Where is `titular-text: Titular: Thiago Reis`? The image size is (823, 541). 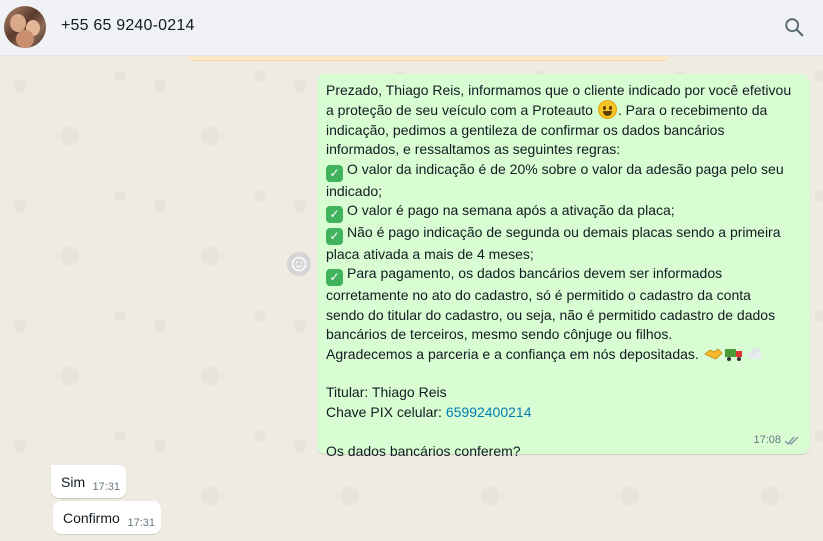
titular-text: Titular: Thiago Reis is located at coordinates (386, 392).